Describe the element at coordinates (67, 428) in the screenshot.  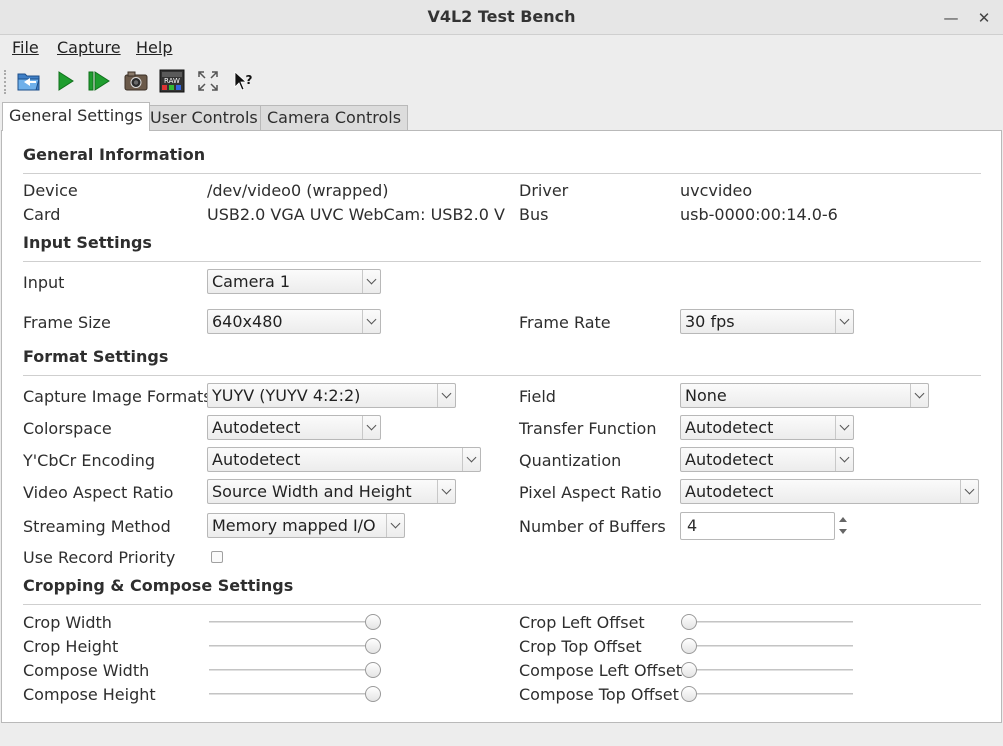
I see `colorspace-label: Colorspace` at that location.